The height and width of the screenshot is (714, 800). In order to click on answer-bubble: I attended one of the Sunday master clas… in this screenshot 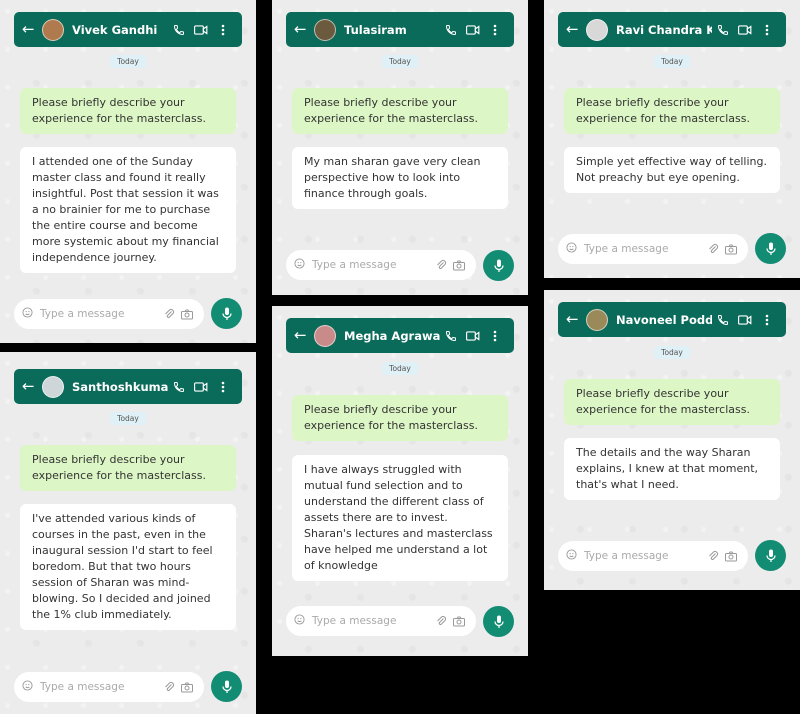, I will do `click(128, 210)`.